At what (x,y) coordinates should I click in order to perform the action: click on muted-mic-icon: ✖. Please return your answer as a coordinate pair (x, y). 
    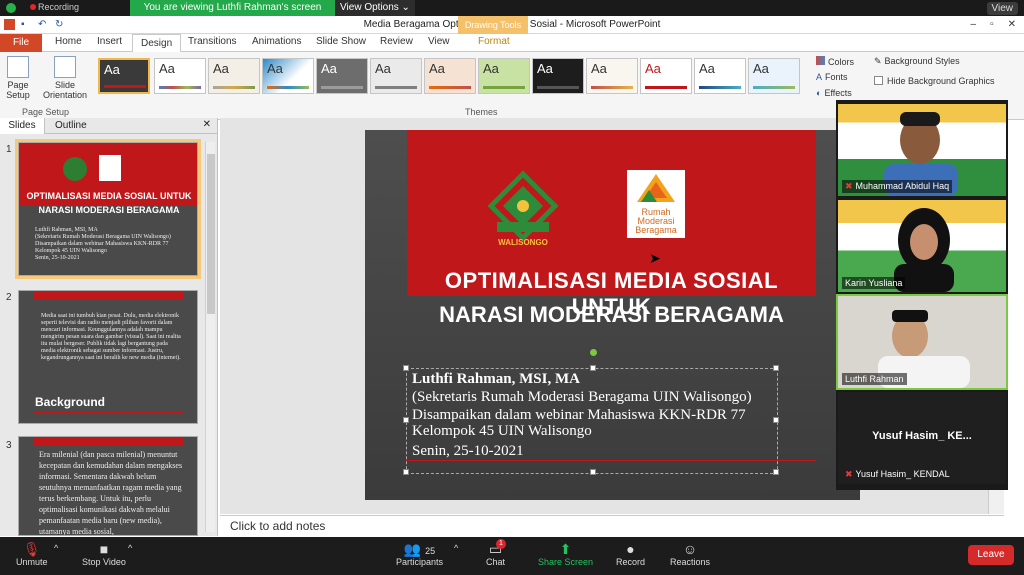
    Looking at the image, I should click on (849, 186).